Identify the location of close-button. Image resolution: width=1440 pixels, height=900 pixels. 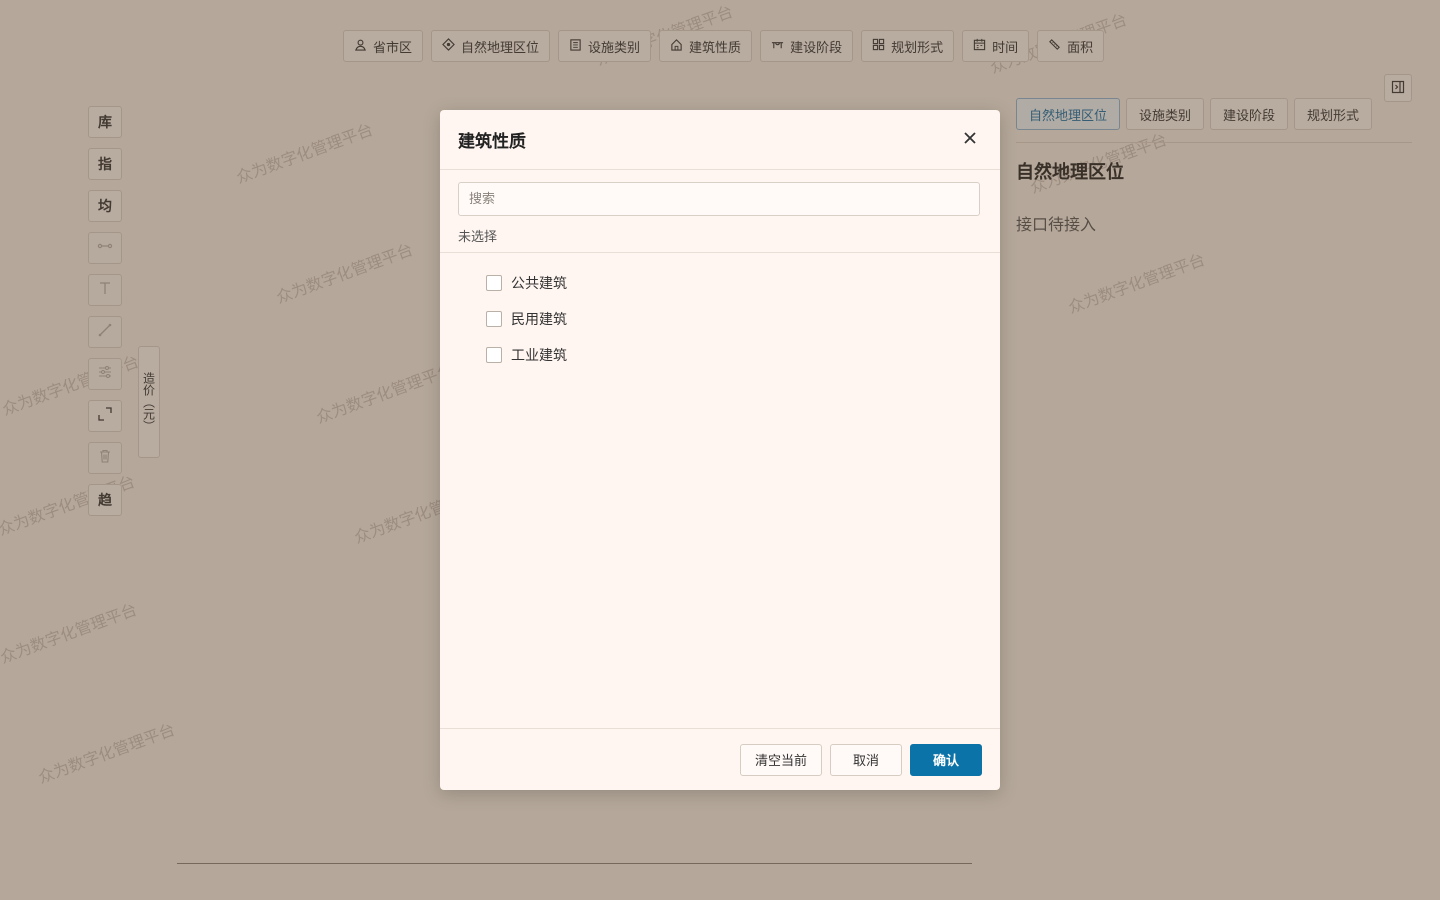
(970, 140).